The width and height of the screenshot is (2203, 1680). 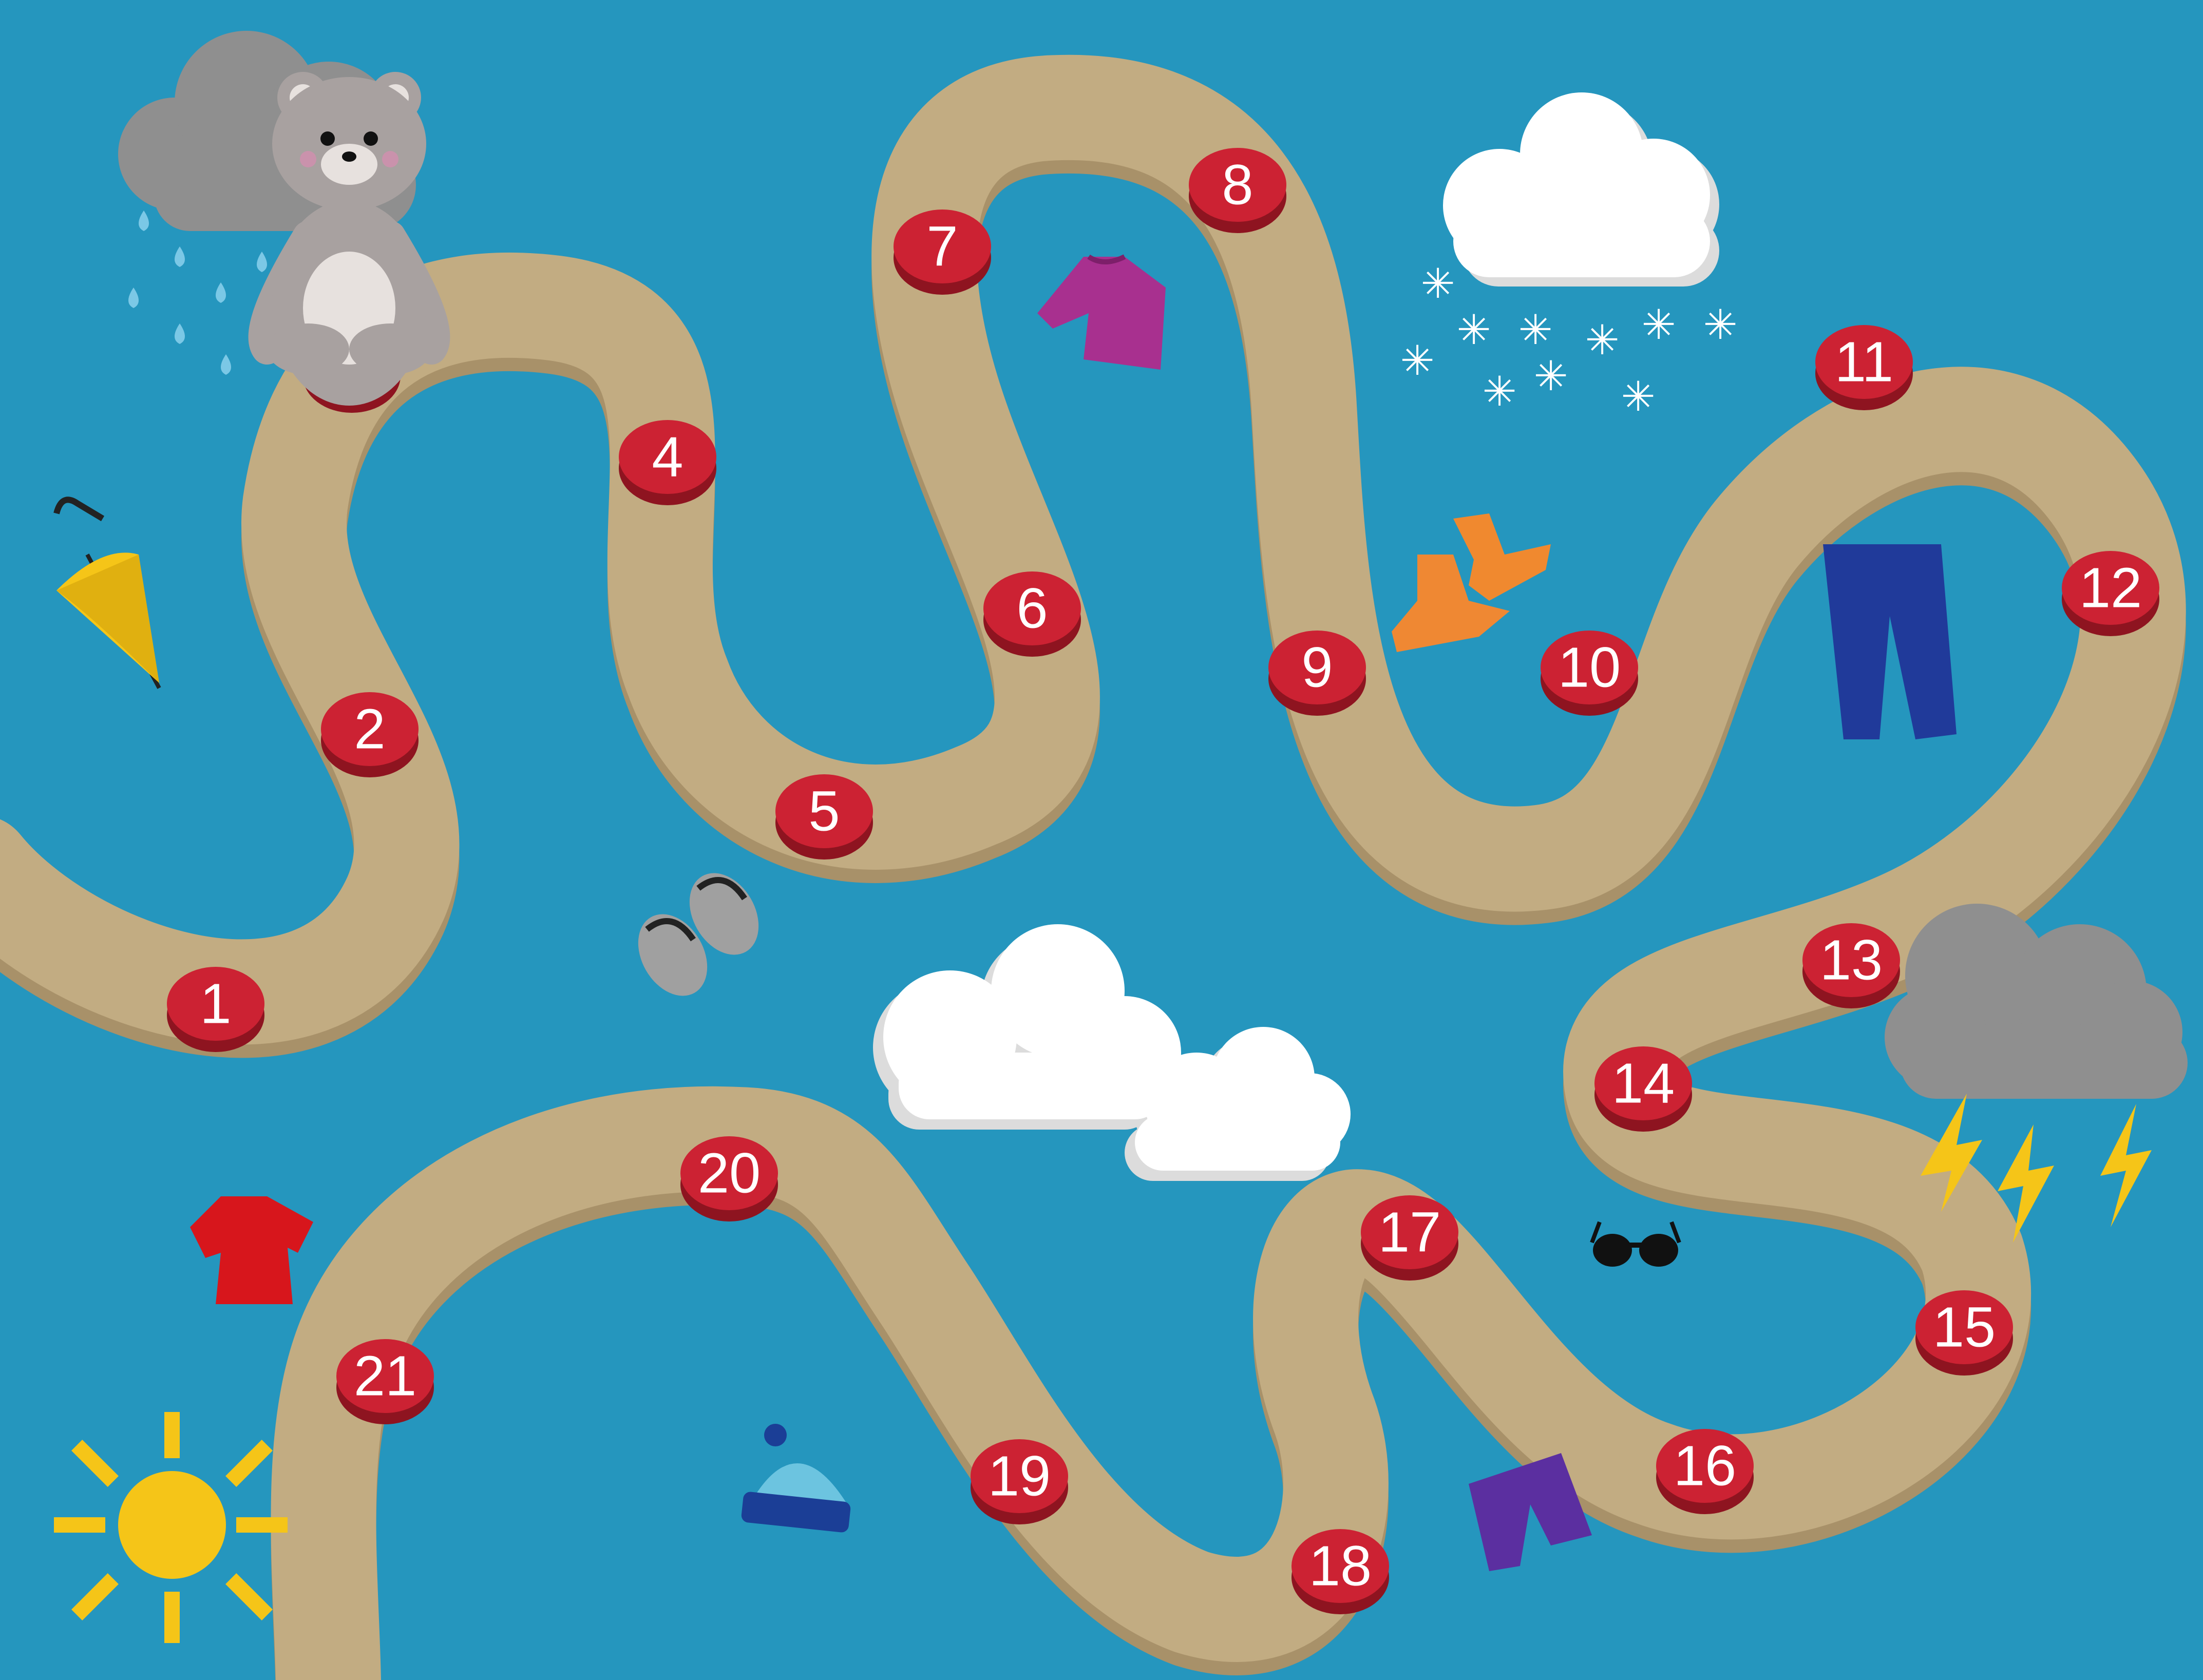 What do you see at coordinates (2110, 588) in the screenshot?
I see `board-space-label: 12` at bounding box center [2110, 588].